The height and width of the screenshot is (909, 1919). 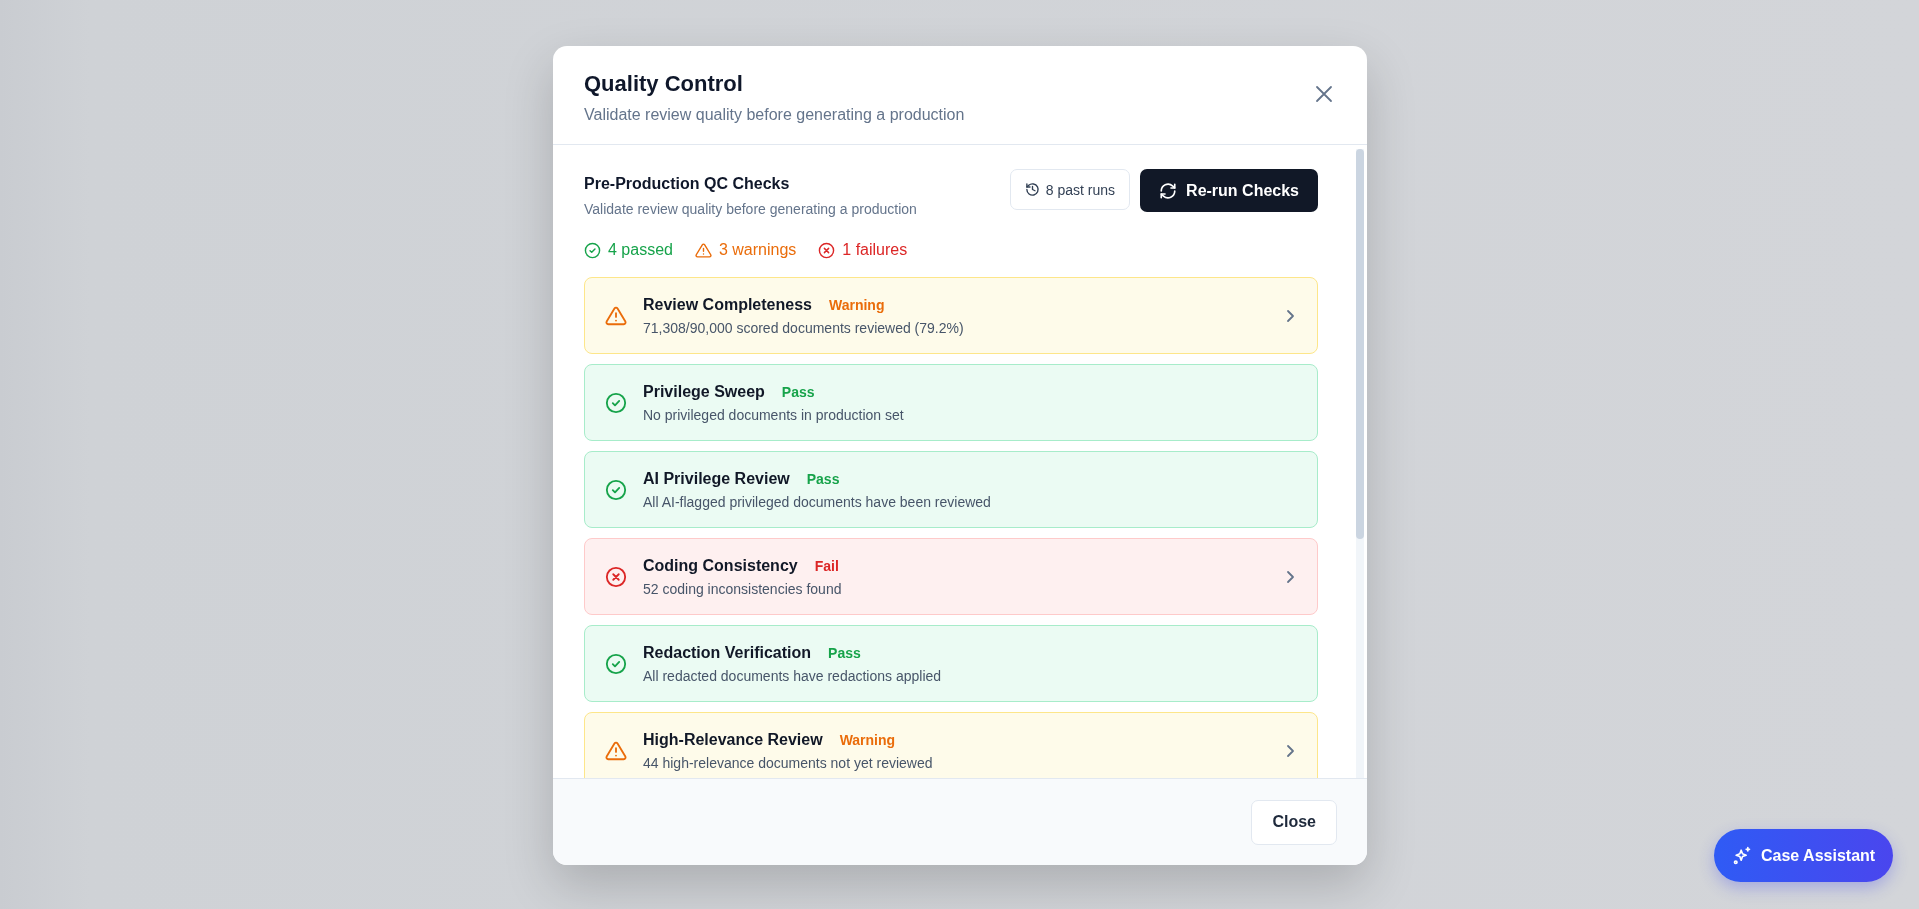 I want to click on section-subtitle: Validate review quality before generating a production, so click(x=750, y=209).